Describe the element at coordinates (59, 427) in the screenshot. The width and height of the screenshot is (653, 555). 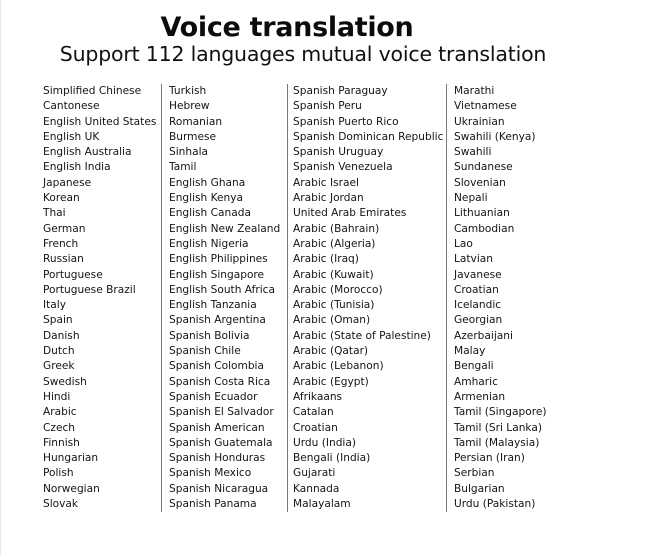
I see `language-item: Czech` at that location.